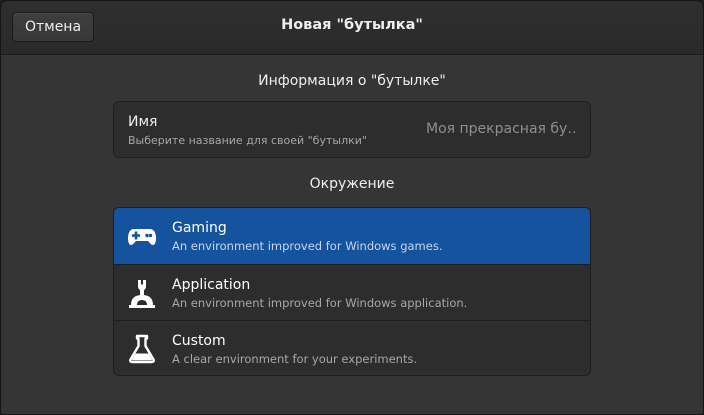  What do you see at coordinates (247, 140) in the screenshot?
I see `name-subtitle: Выберите название для своей "бутылки"` at bounding box center [247, 140].